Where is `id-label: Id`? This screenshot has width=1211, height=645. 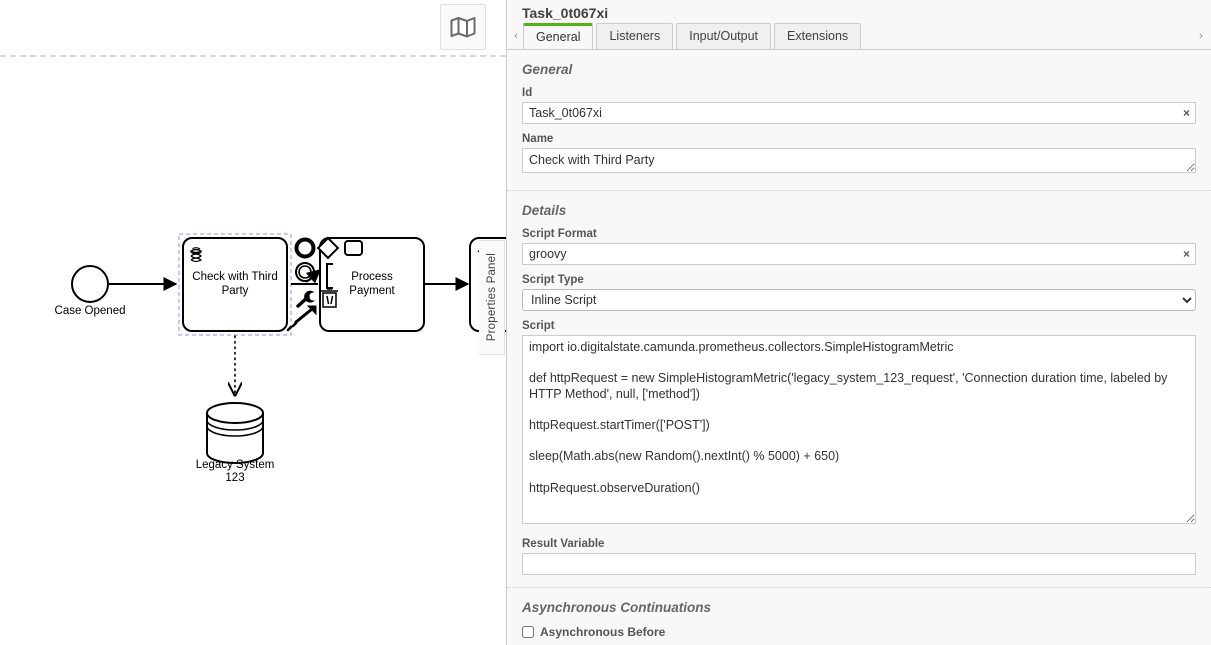 id-label: Id is located at coordinates (527, 93).